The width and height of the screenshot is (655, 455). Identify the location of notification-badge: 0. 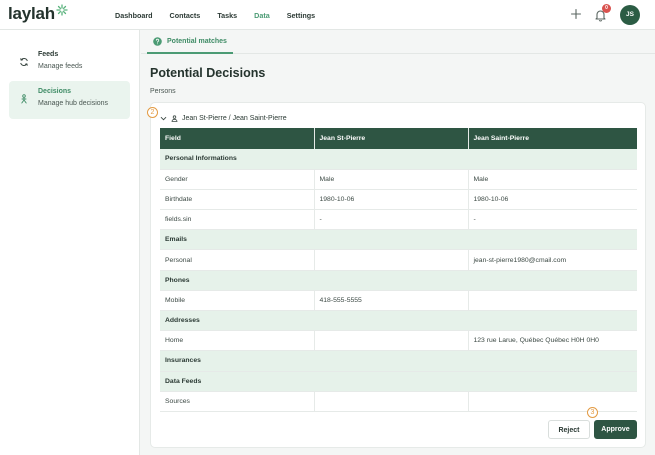
(606, 8).